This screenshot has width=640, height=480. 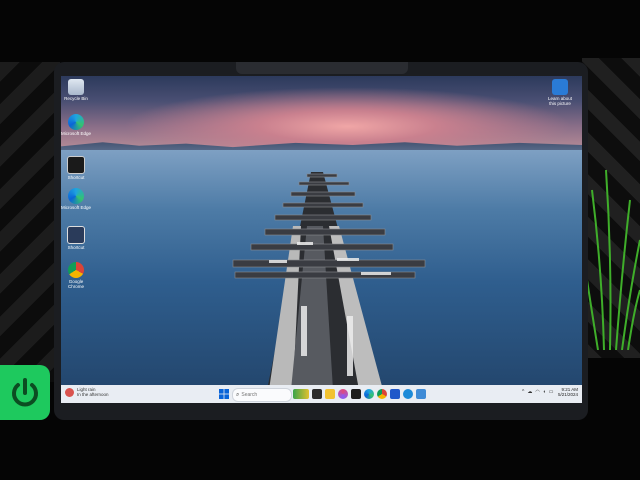 I want to click on search-input, so click(x=263, y=395).